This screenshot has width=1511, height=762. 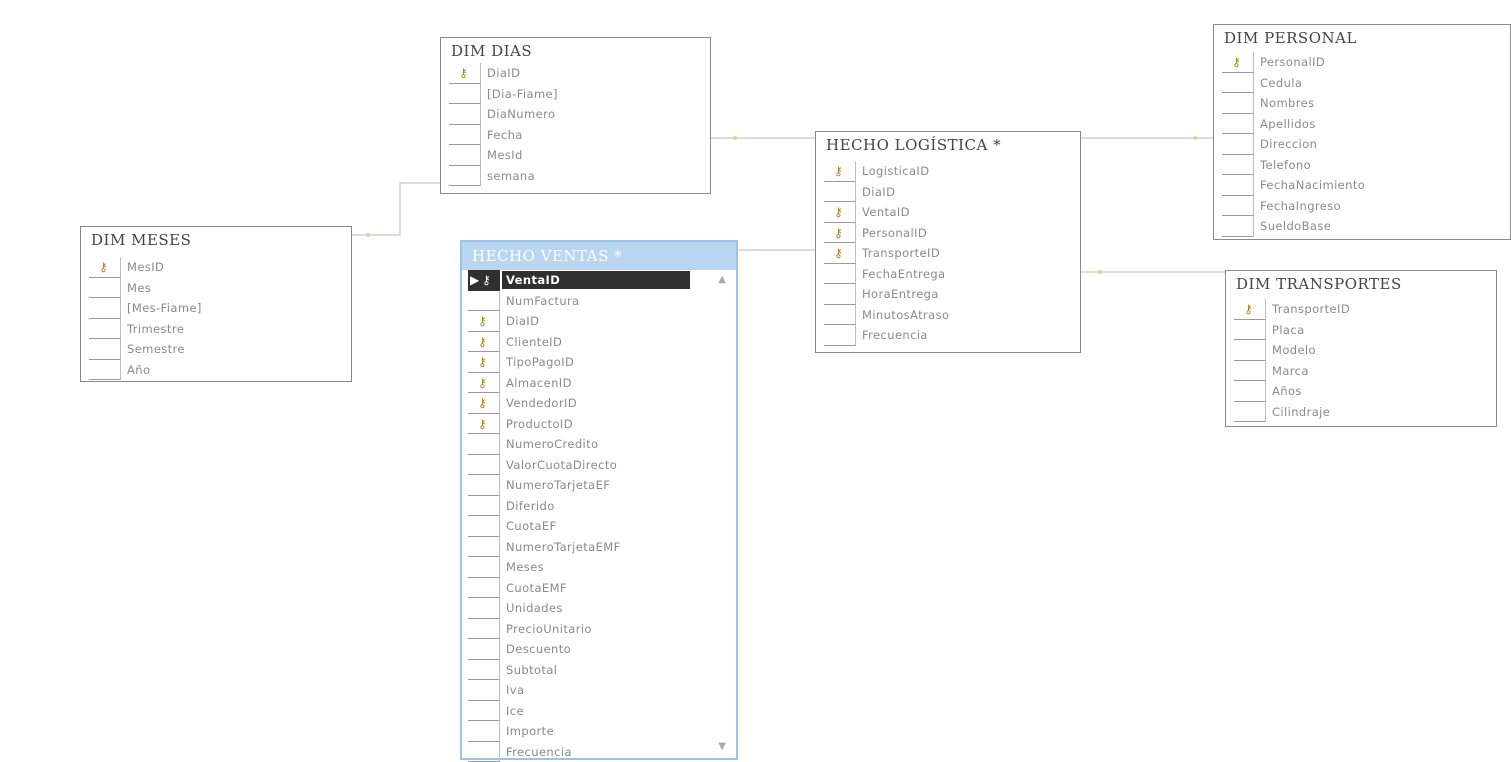 What do you see at coordinates (599, 342) in the screenshot?
I see `field-row: ⚷ClienteID` at bounding box center [599, 342].